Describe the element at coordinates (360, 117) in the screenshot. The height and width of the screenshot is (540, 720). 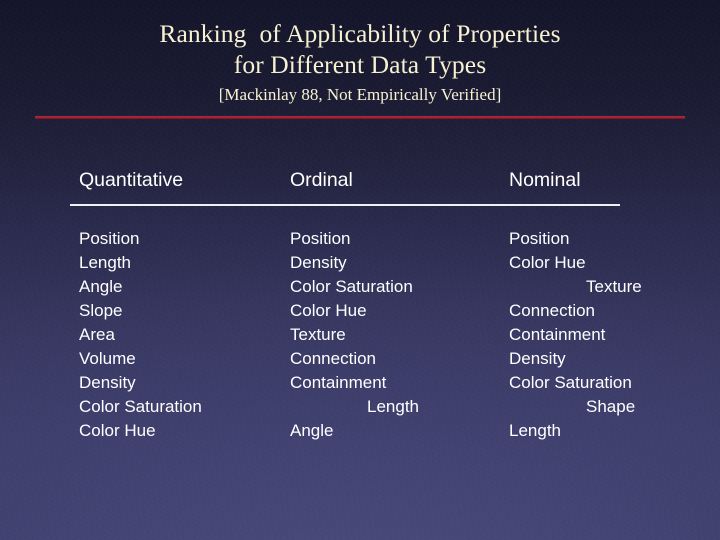
I see `title-divider-rule` at that location.